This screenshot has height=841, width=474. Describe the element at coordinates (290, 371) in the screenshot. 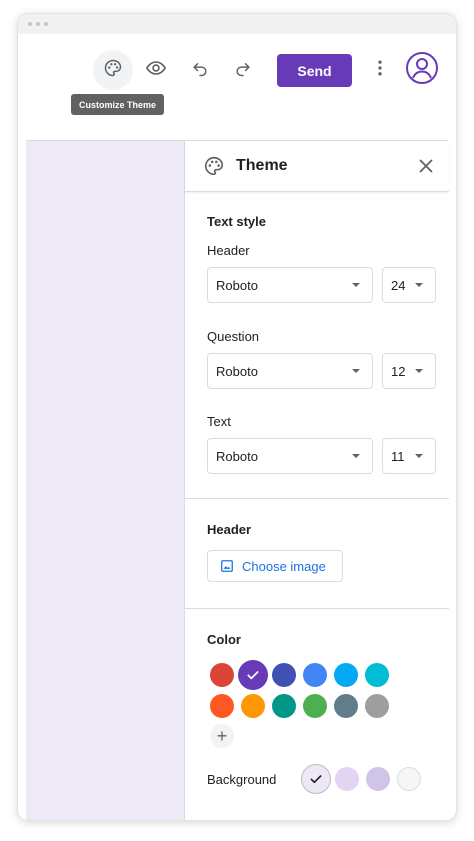

I see `question-font-select: Roboto` at that location.